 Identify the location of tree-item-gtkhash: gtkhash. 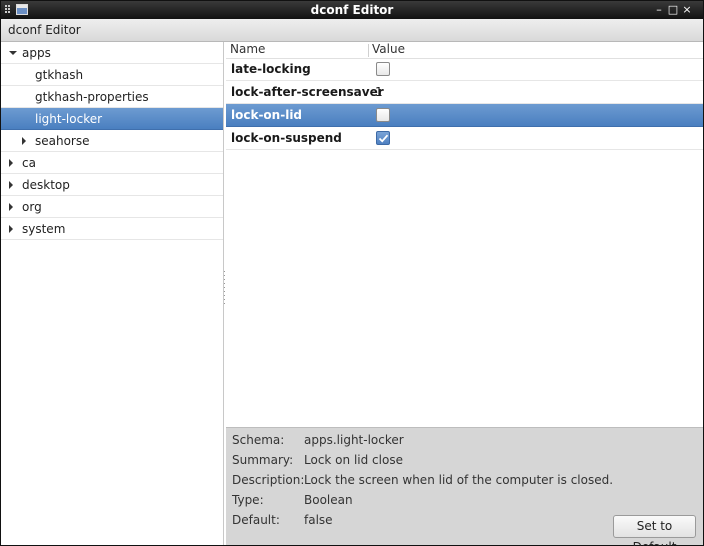
(112, 75).